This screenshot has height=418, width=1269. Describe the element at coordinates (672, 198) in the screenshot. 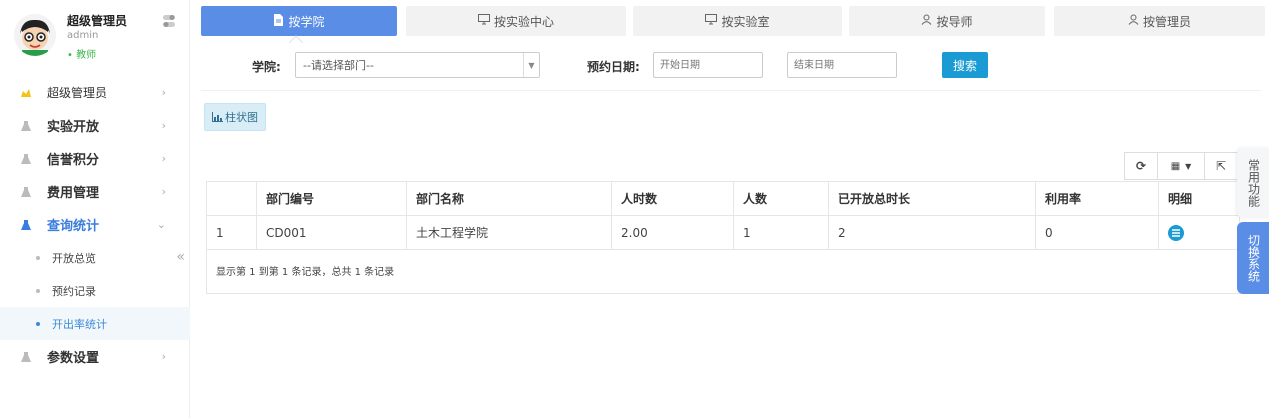

I see `table-header-cell: 人时数` at that location.